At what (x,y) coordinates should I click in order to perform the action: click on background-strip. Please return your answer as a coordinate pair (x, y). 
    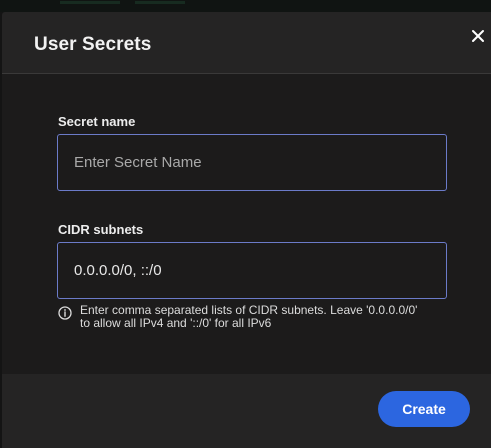
    Looking at the image, I should click on (245, 6).